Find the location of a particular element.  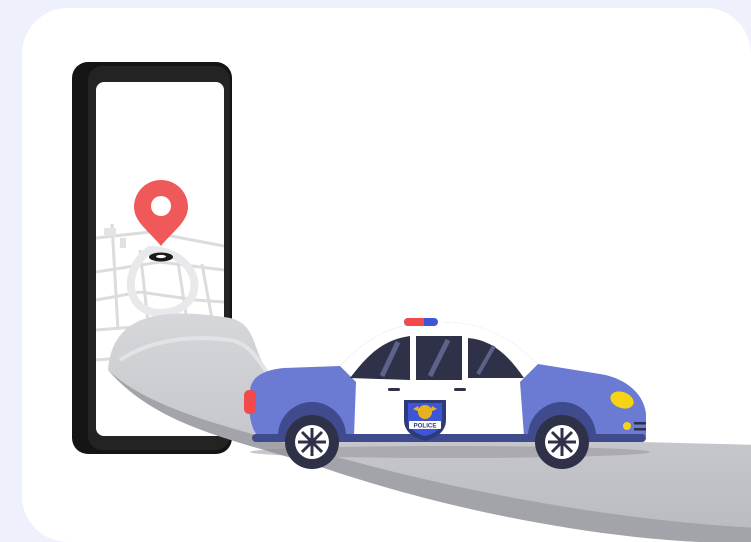

rear-wheel is located at coordinates (312, 442).